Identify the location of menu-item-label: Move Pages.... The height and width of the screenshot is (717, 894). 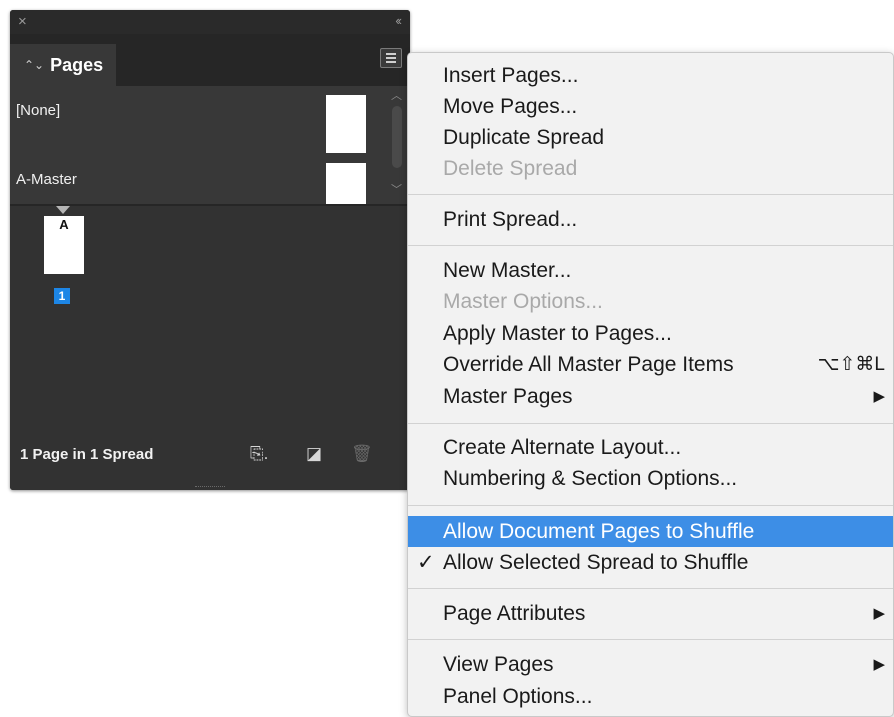
(510, 106).